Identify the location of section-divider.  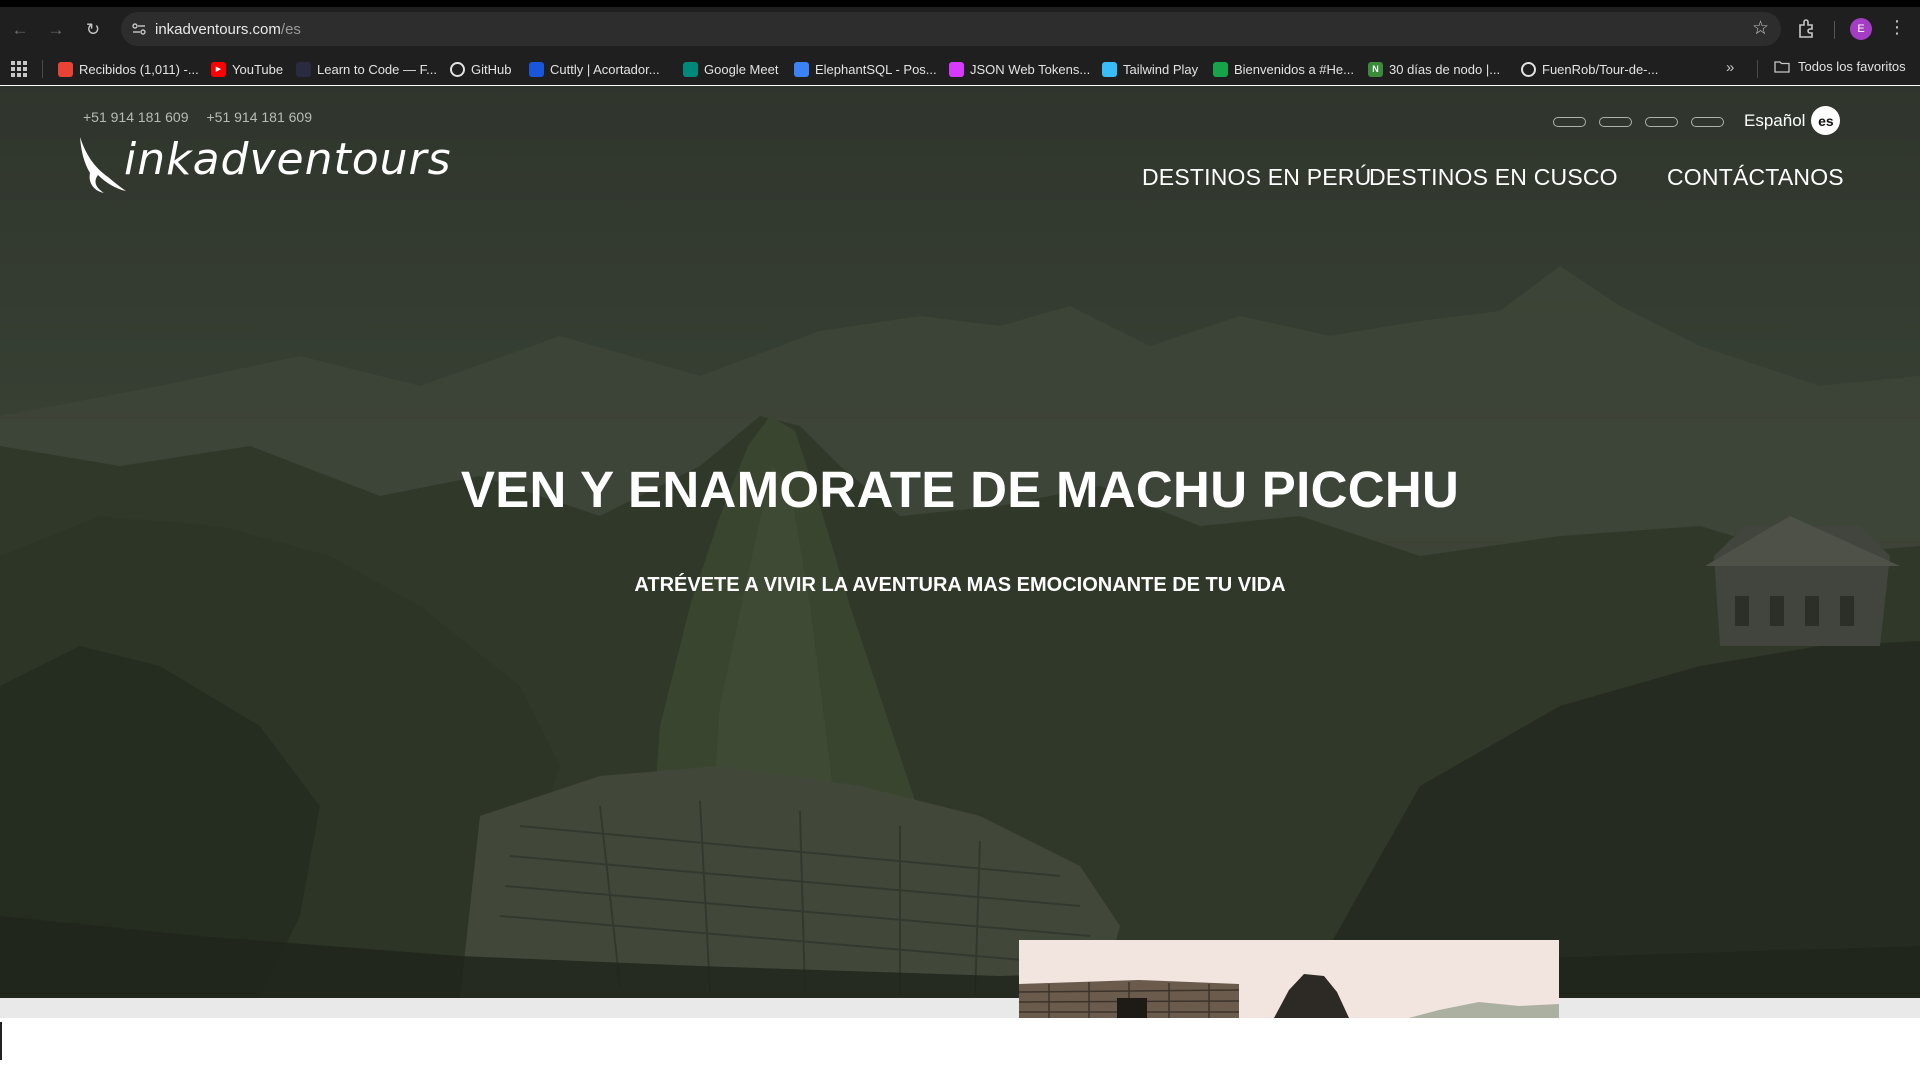
(960, 1008).